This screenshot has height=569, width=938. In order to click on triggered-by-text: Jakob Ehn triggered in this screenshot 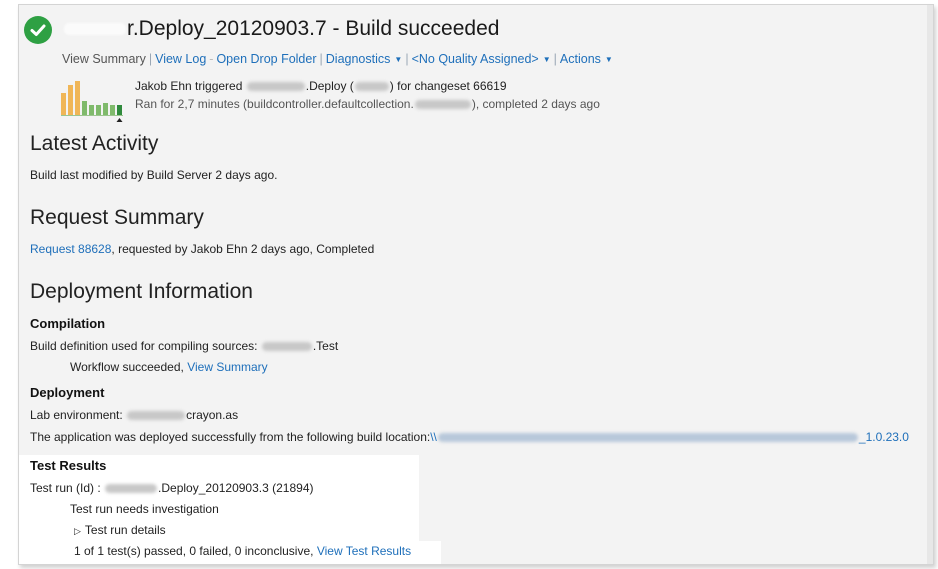, I will do `click(189, 86)`.